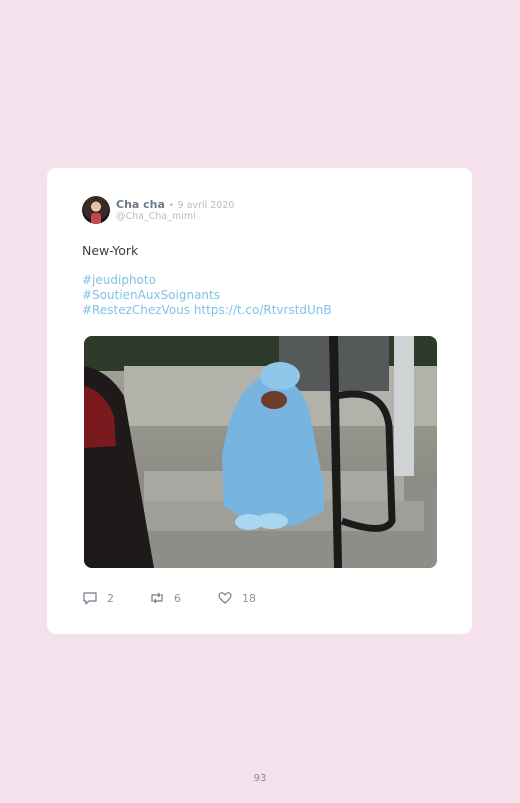 The width and height of the screenshot is (520, 803). What do you see at coordinates (157, 598) in the screenshot?
I see `retweet-icon` at bounding box center [157, 598].